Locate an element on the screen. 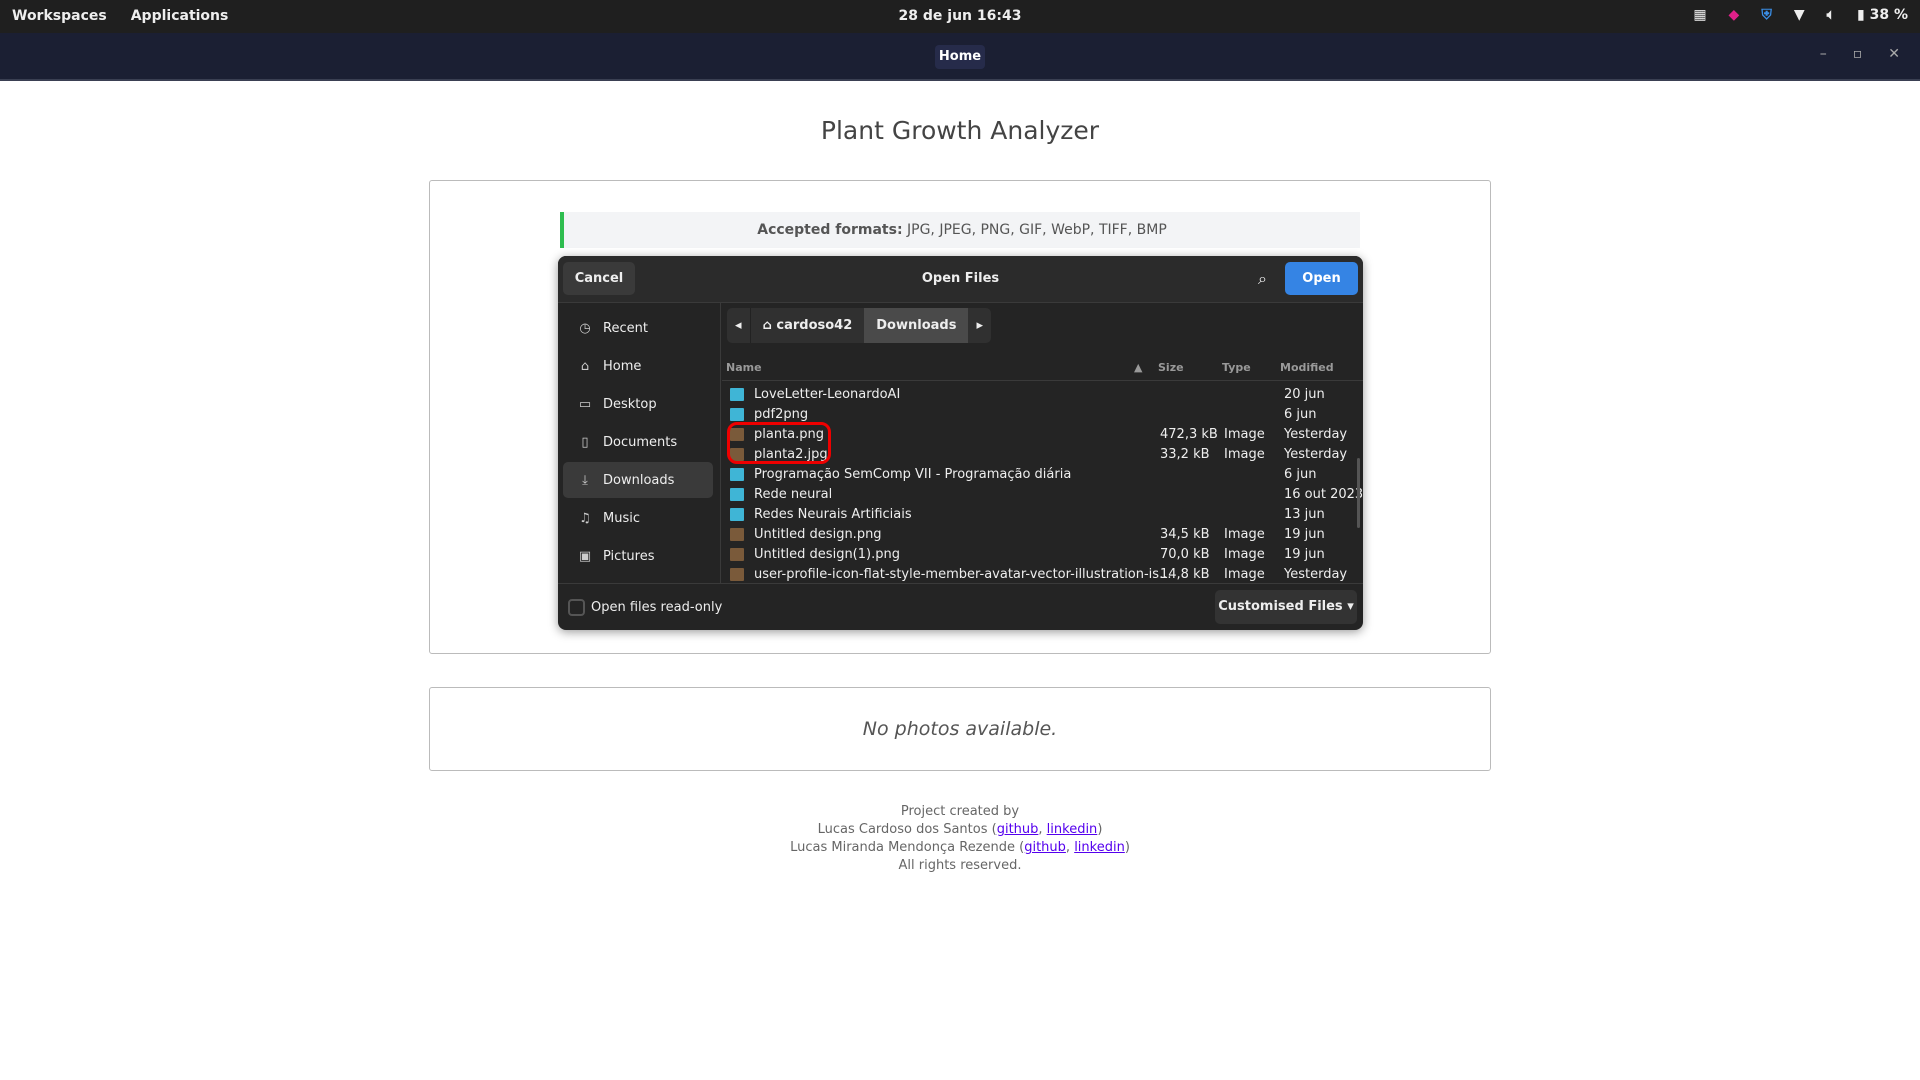 The image size is (1920, 1080). breadcrumb: ◂ ⌂ cardoso42 Downloads ▸ is located at coordinates (859, 325).